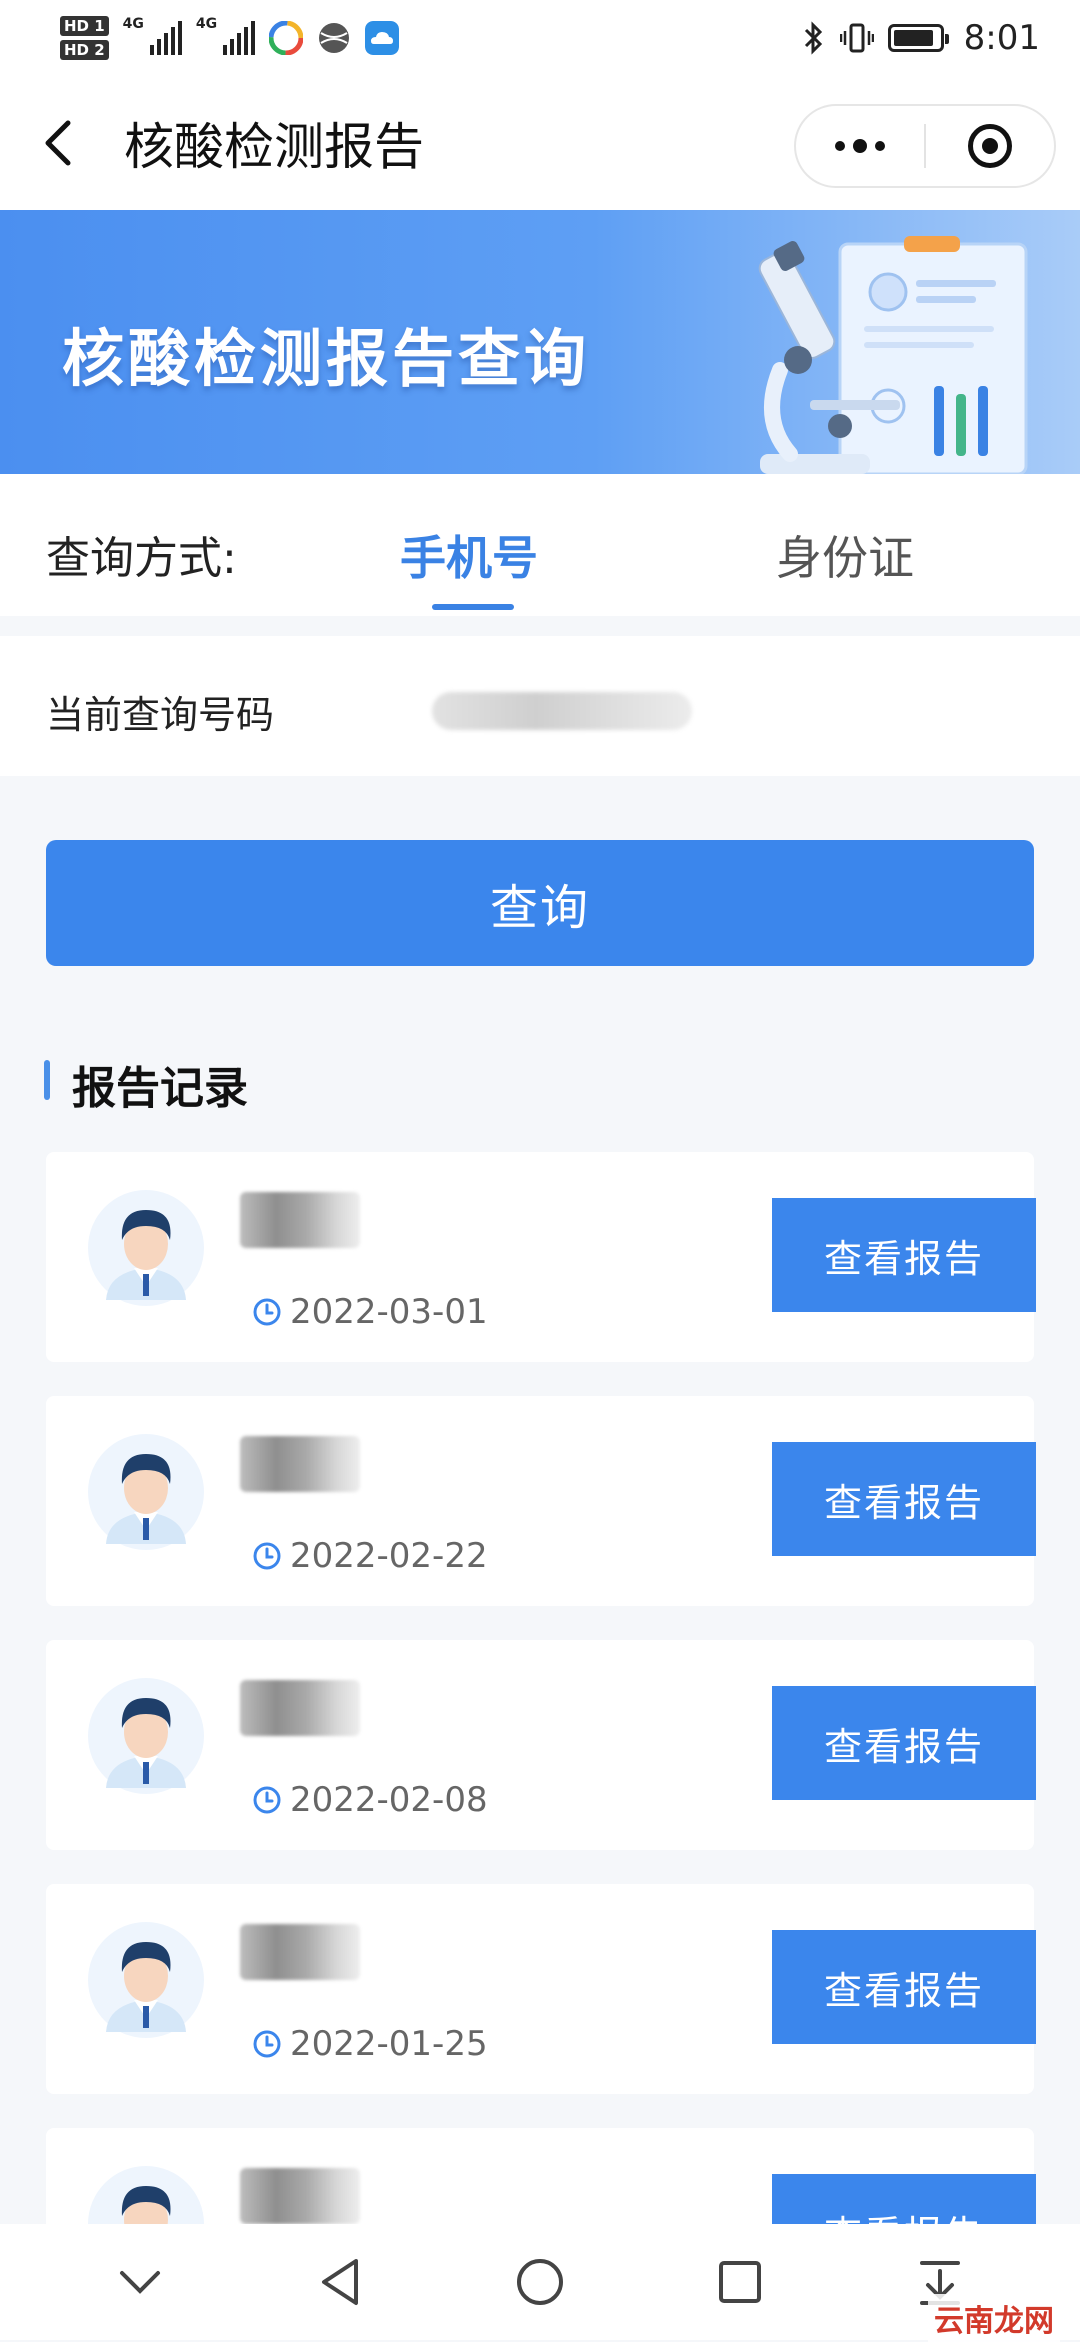 This screenshot has height=2342, width=1080. Describe the element at coordinates (813, 38) in the screenshot. I see `bluetooth-icon` at that location.